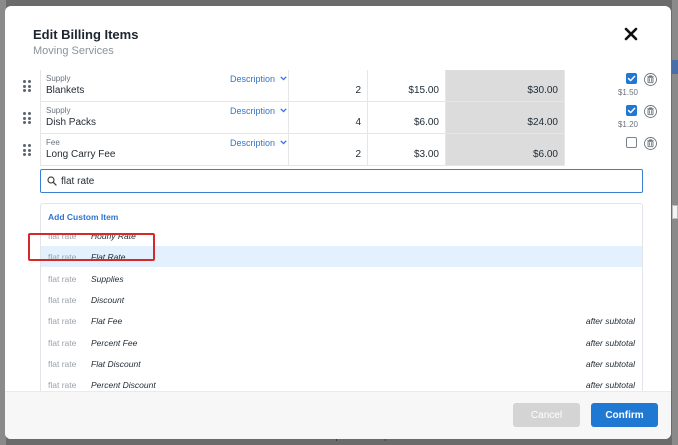 This screenshot has width=678, height=445. What do you see at coordinates (107, 321) in the screenshot?
I see `option-label: Flat Fee` at bounding box center [107, 321].